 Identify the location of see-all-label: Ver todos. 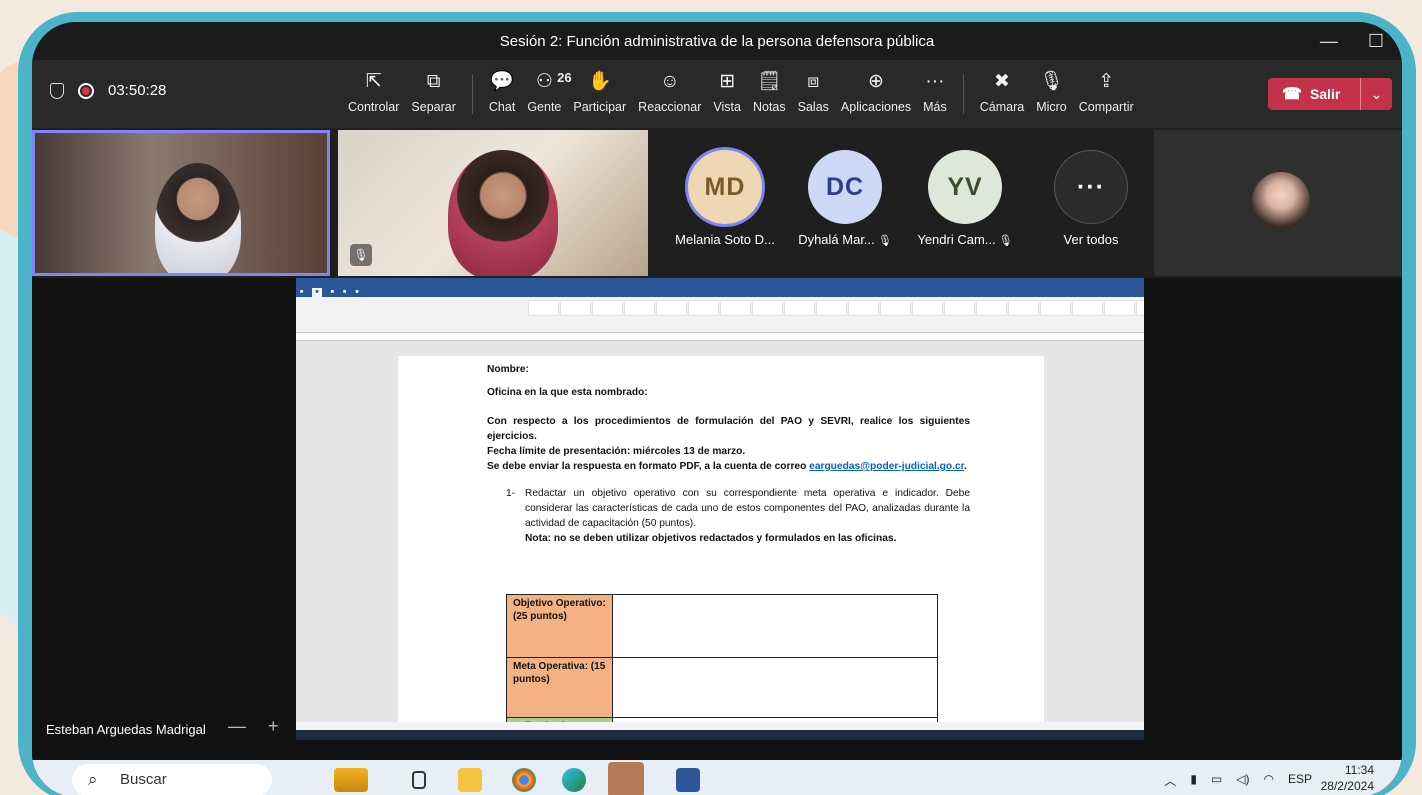
(1091, 239).